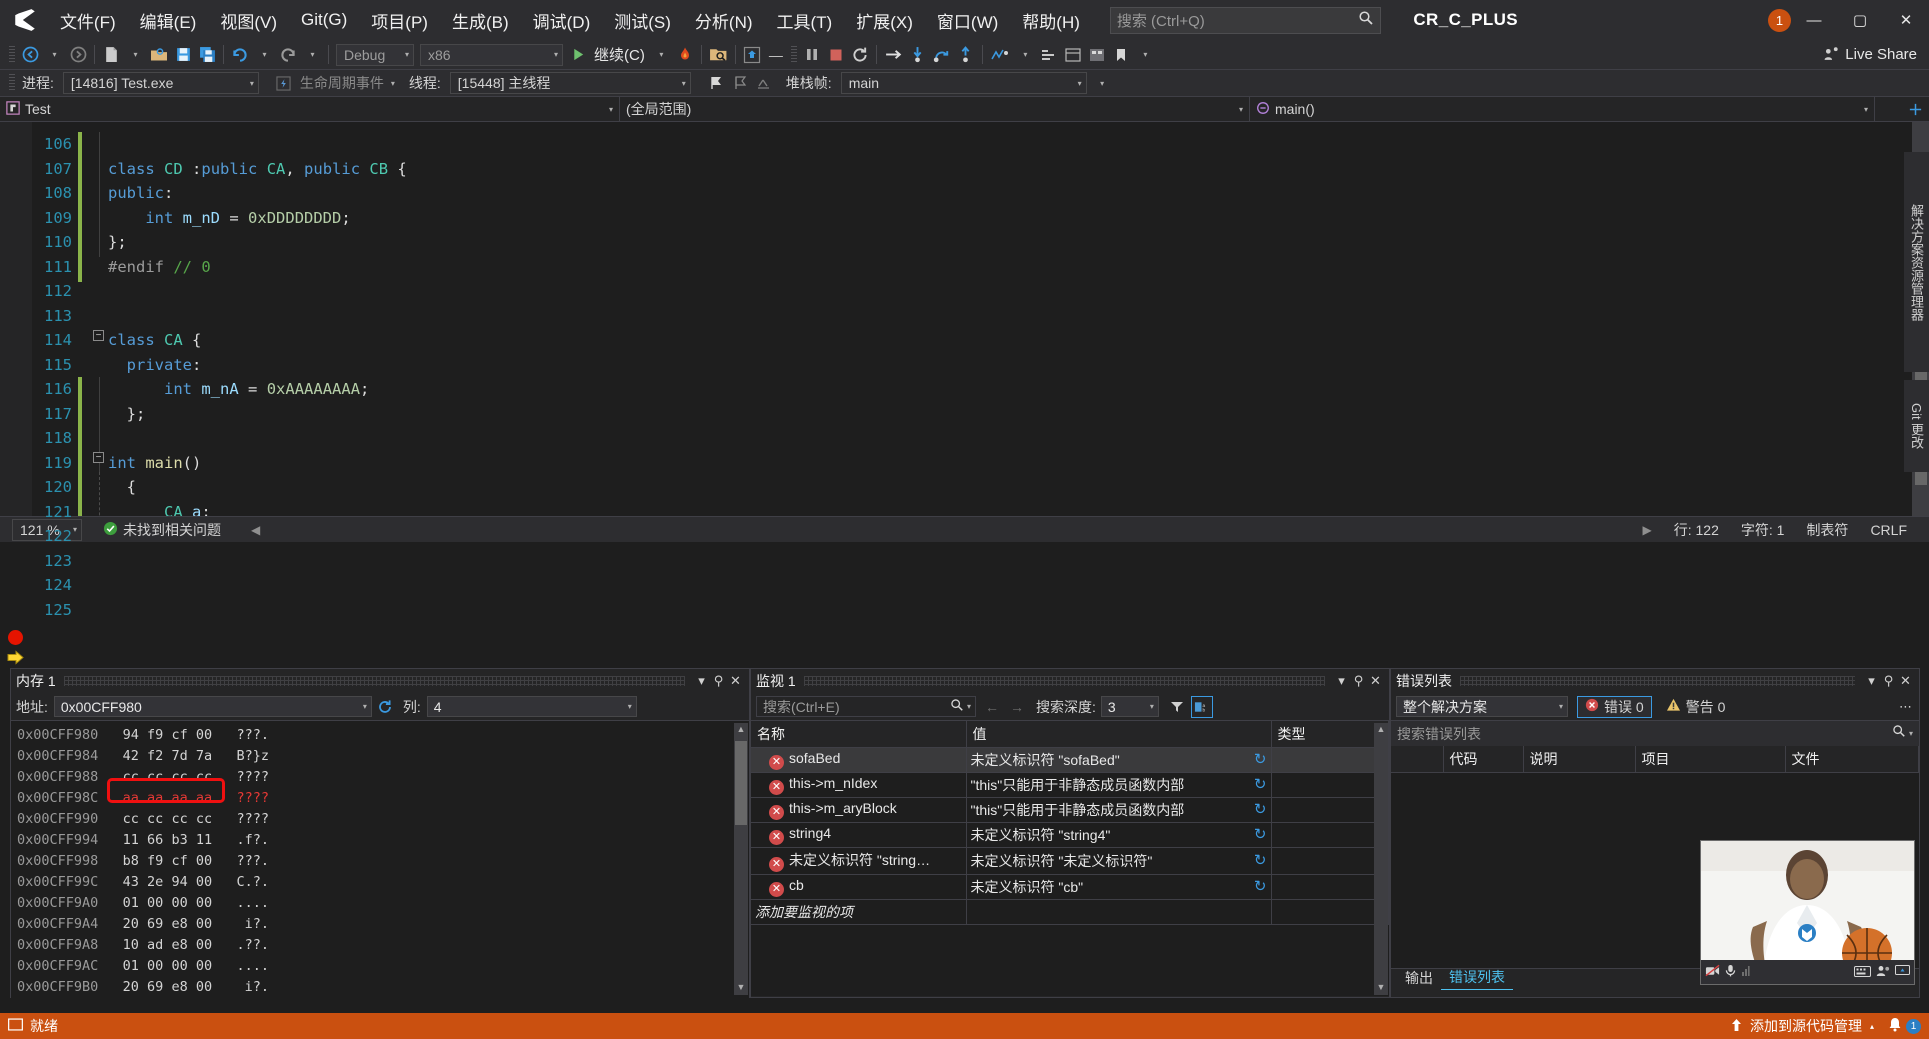 This screenshot has height=1039, width=1929. I want to click on scope-selector: (全局范围) ▾, so click(935, 109).